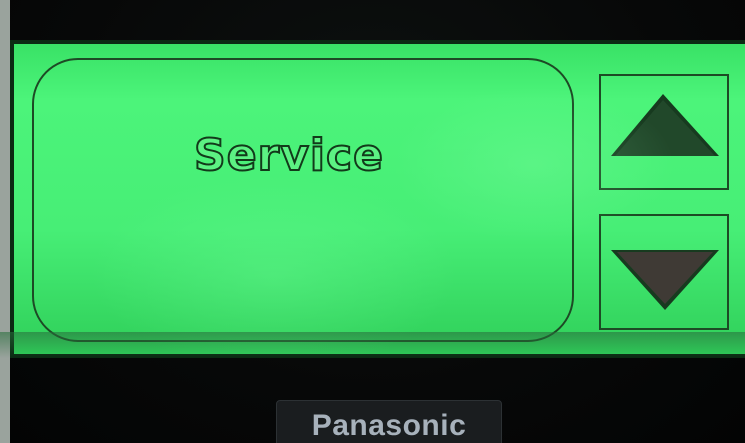 The image size is (745, 443). What do you see at coordinates (389, 425) in the screenshot?
I see `brand-logo: Panasonic` at bounding box center [389, 425].